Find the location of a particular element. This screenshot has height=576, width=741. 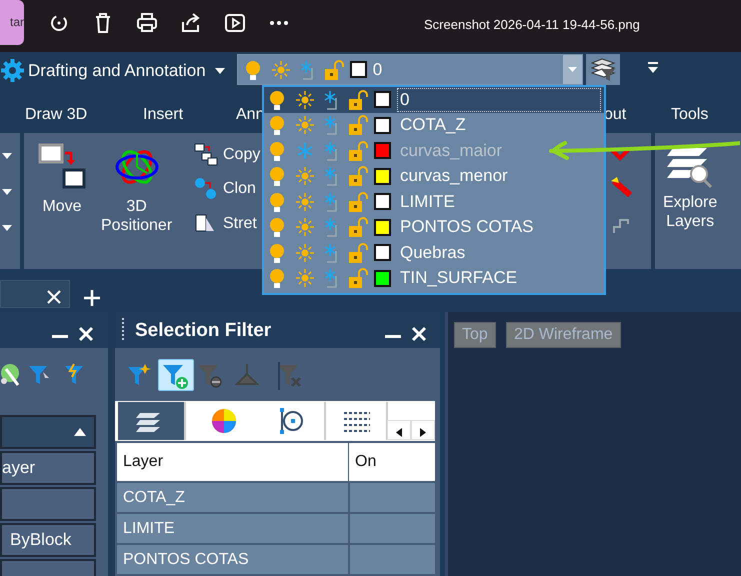

table-cell: LIMITE is located at coordinates (232, 528).